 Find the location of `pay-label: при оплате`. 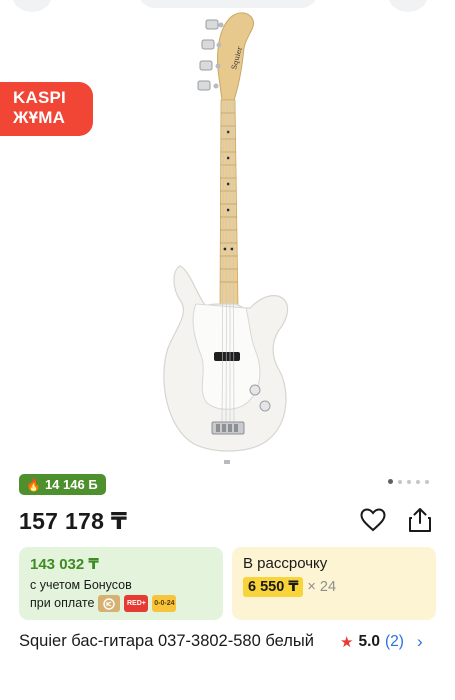

pay-label: при оплате is located at coordinates (62, 603).